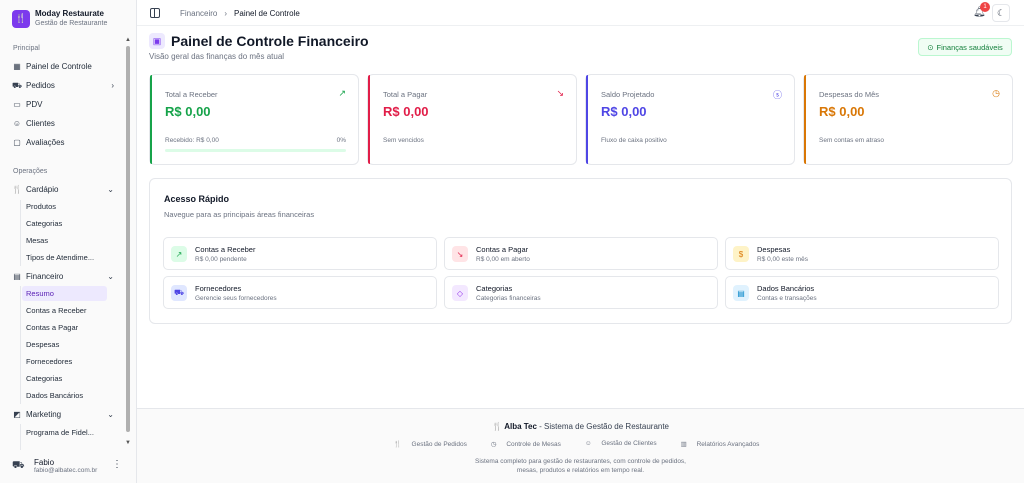 Image resolution: width=1024 pixels, height=483 pixels. I want to click on utensils-icon: 🍴, so click(496, 426).